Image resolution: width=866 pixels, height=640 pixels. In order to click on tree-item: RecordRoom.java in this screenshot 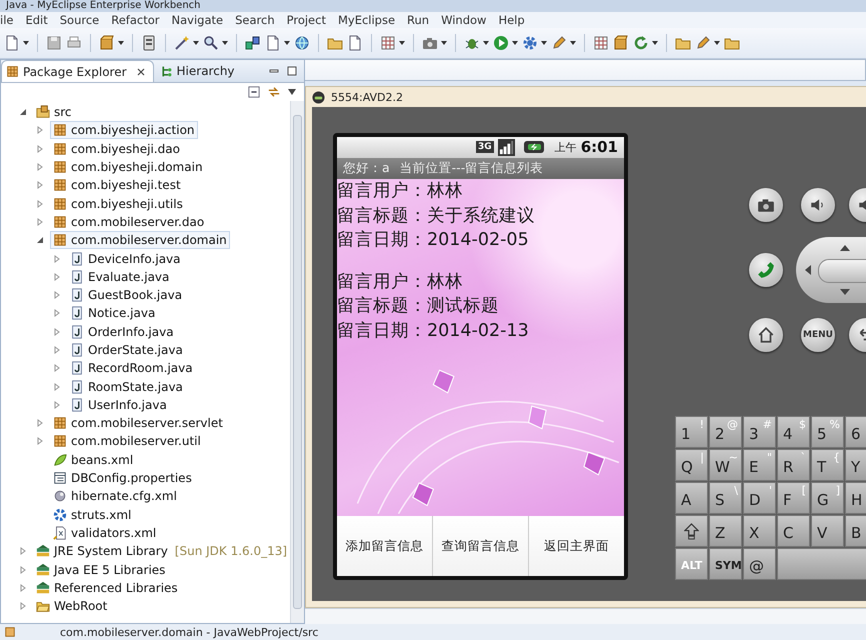, I will do `click(131, 368)`.